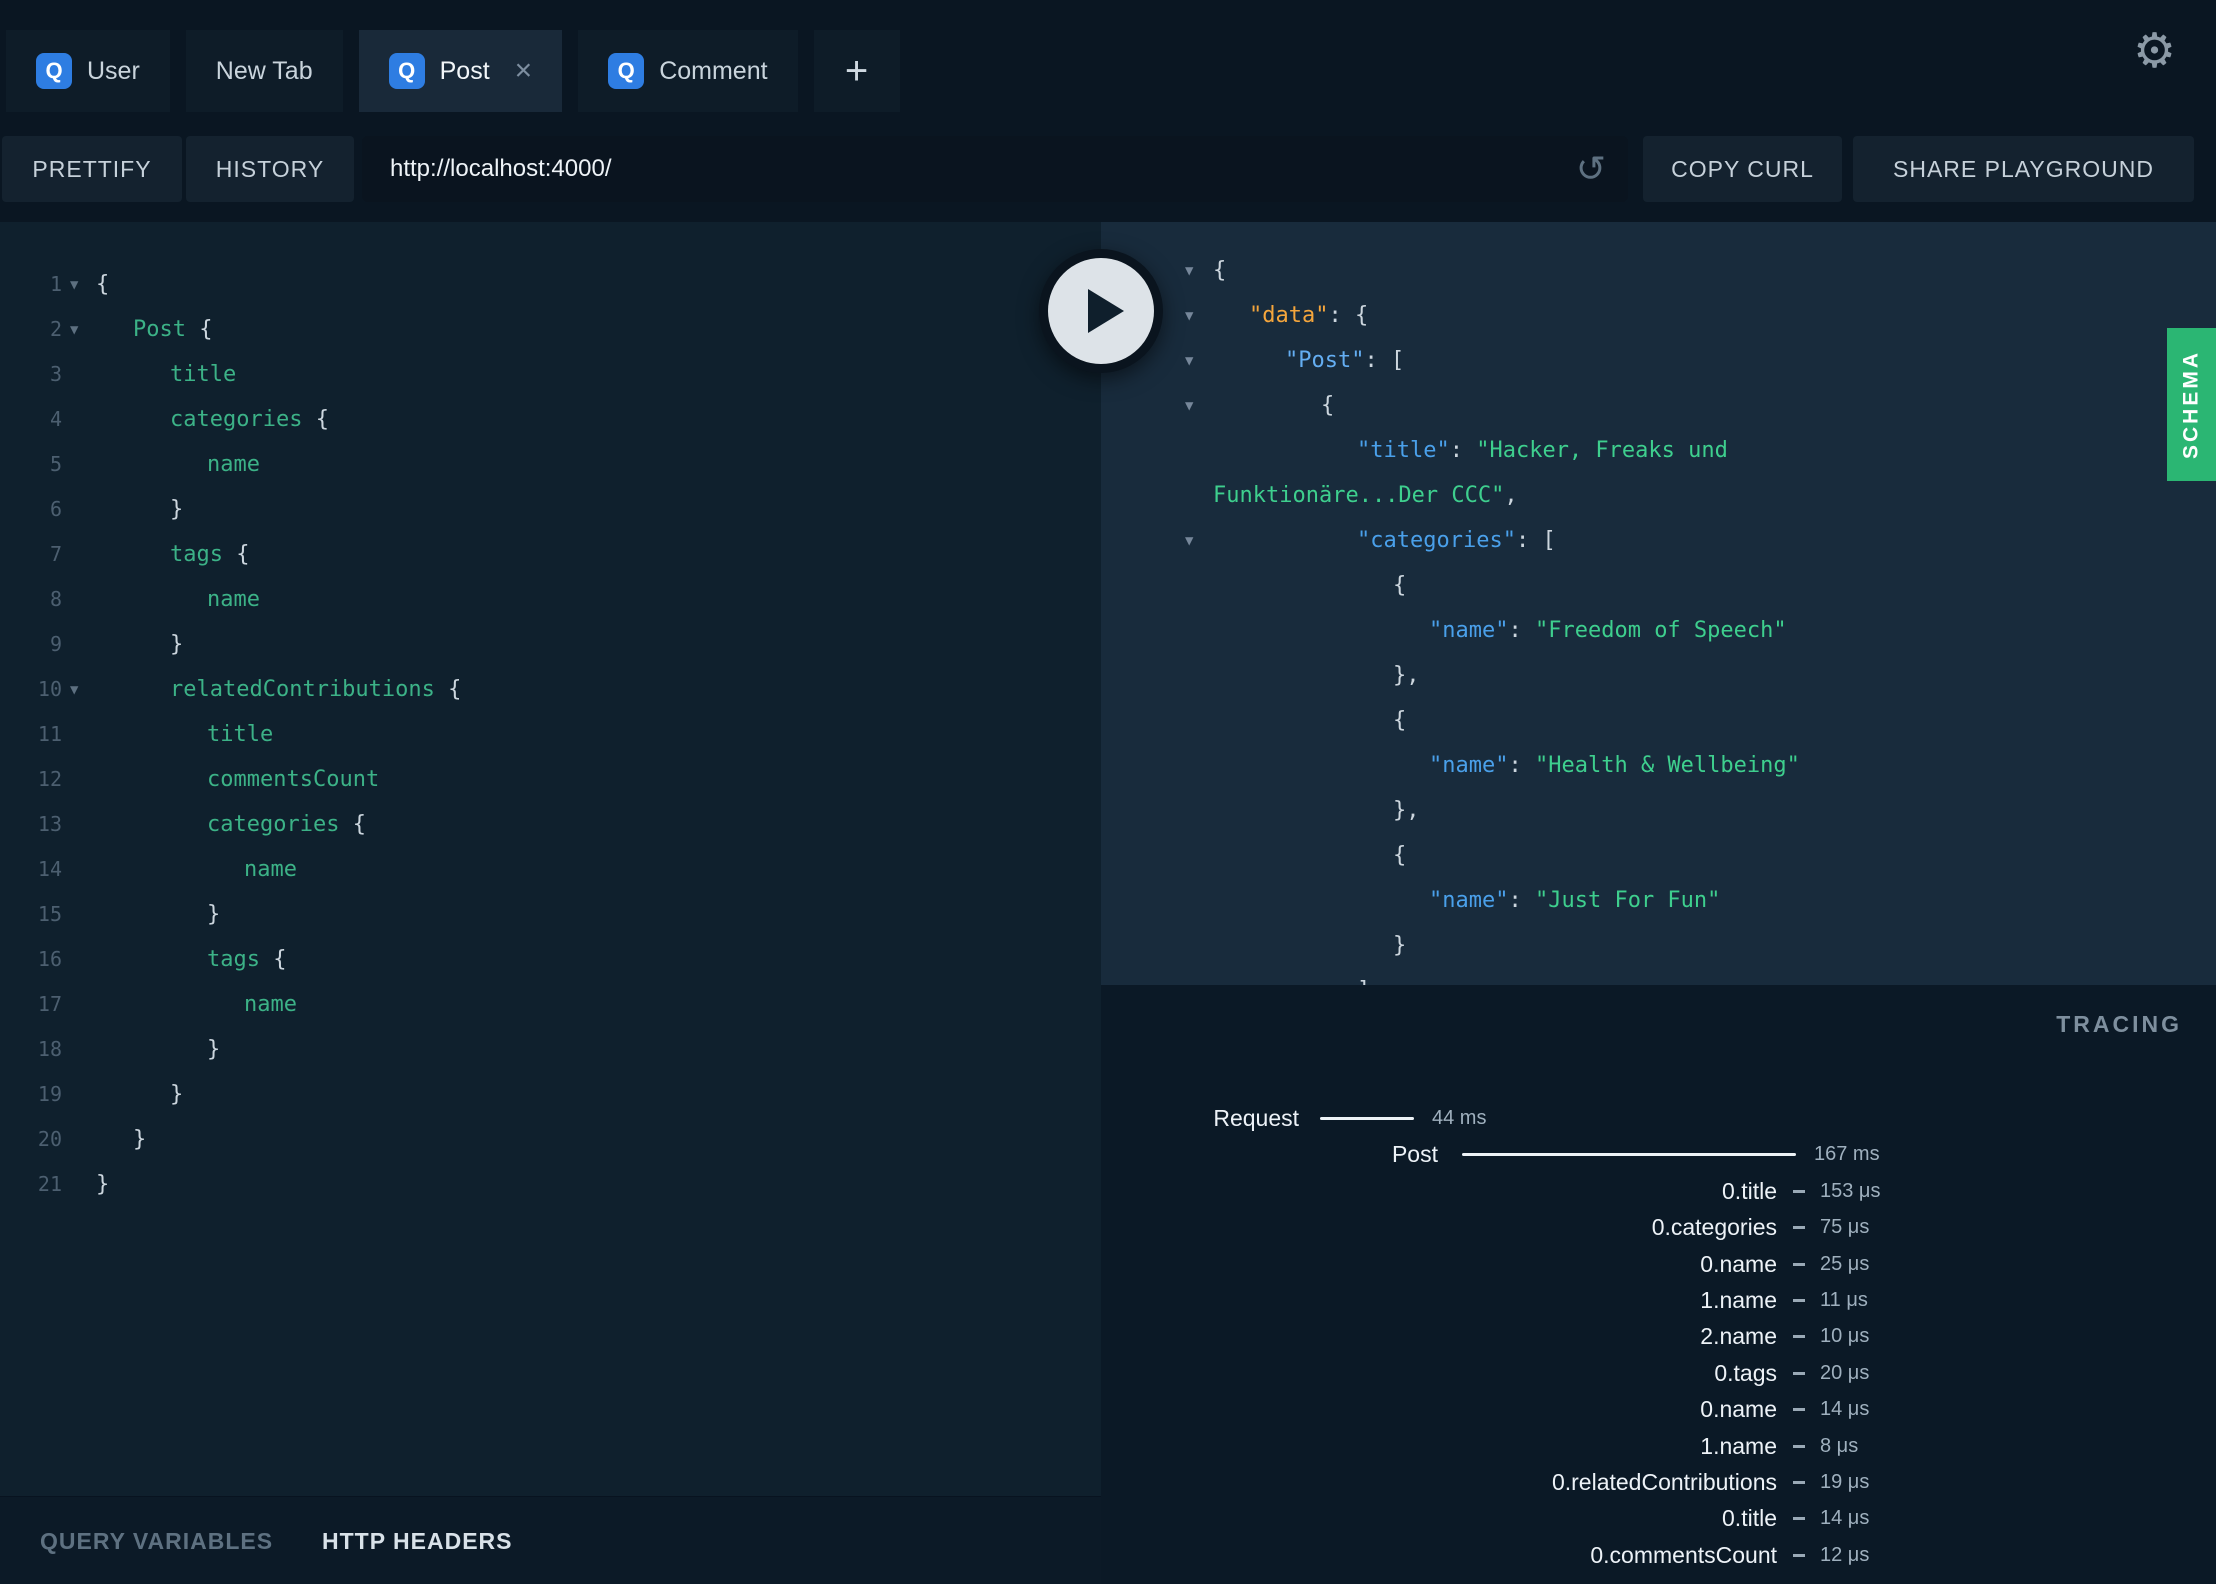 The height and width of the screenshot is (1584, 2216). I want to click on token: }, so click(140, 1139).